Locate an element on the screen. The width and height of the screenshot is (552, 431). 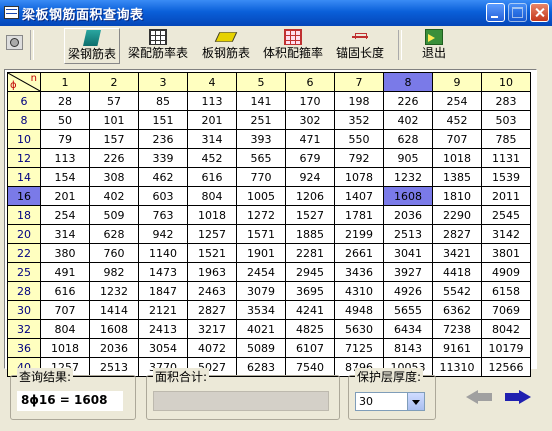
area-cell: 1847 is located at coordinates (163, 291).